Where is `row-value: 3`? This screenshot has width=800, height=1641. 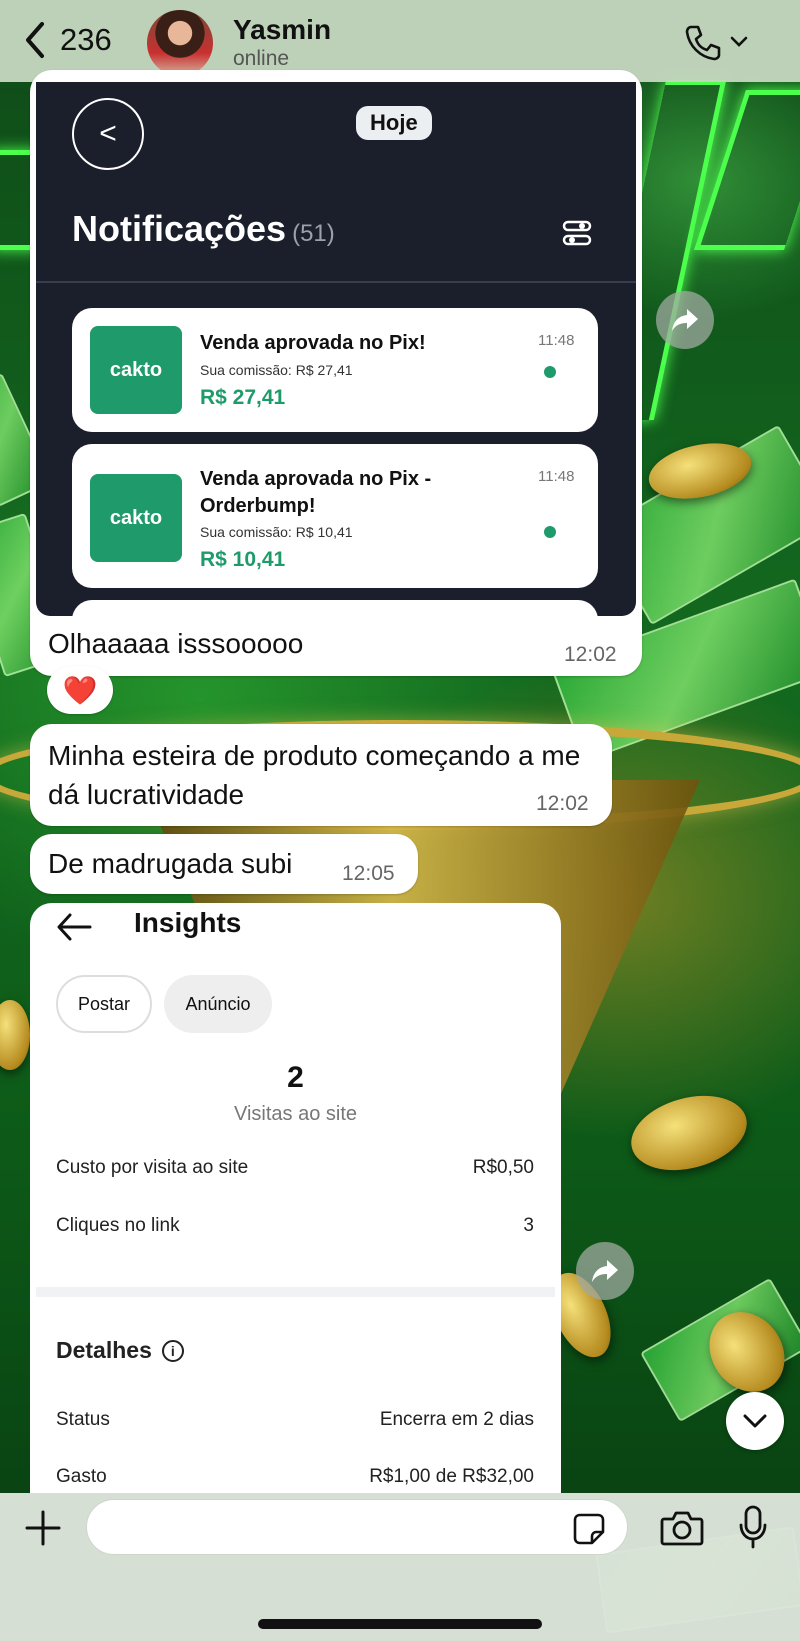 row-value: 3 is located at coordinates (528, 1225).